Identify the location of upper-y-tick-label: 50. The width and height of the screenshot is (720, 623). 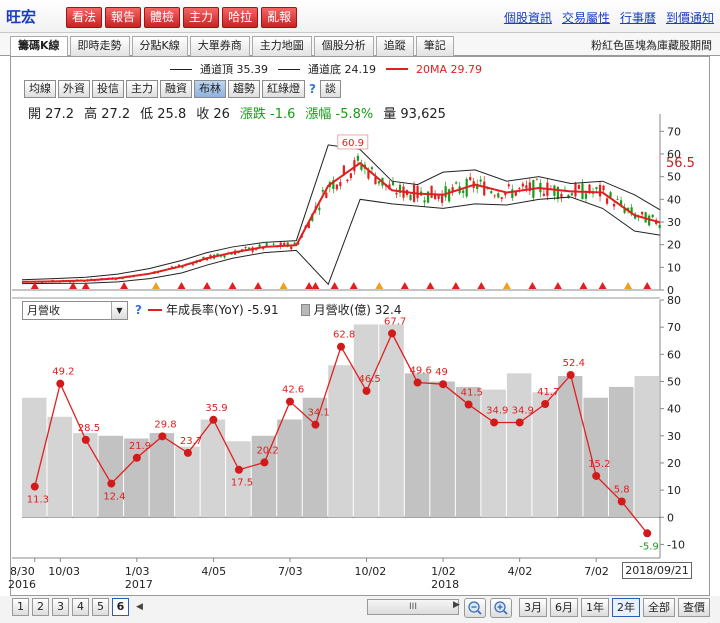
(674, 177).